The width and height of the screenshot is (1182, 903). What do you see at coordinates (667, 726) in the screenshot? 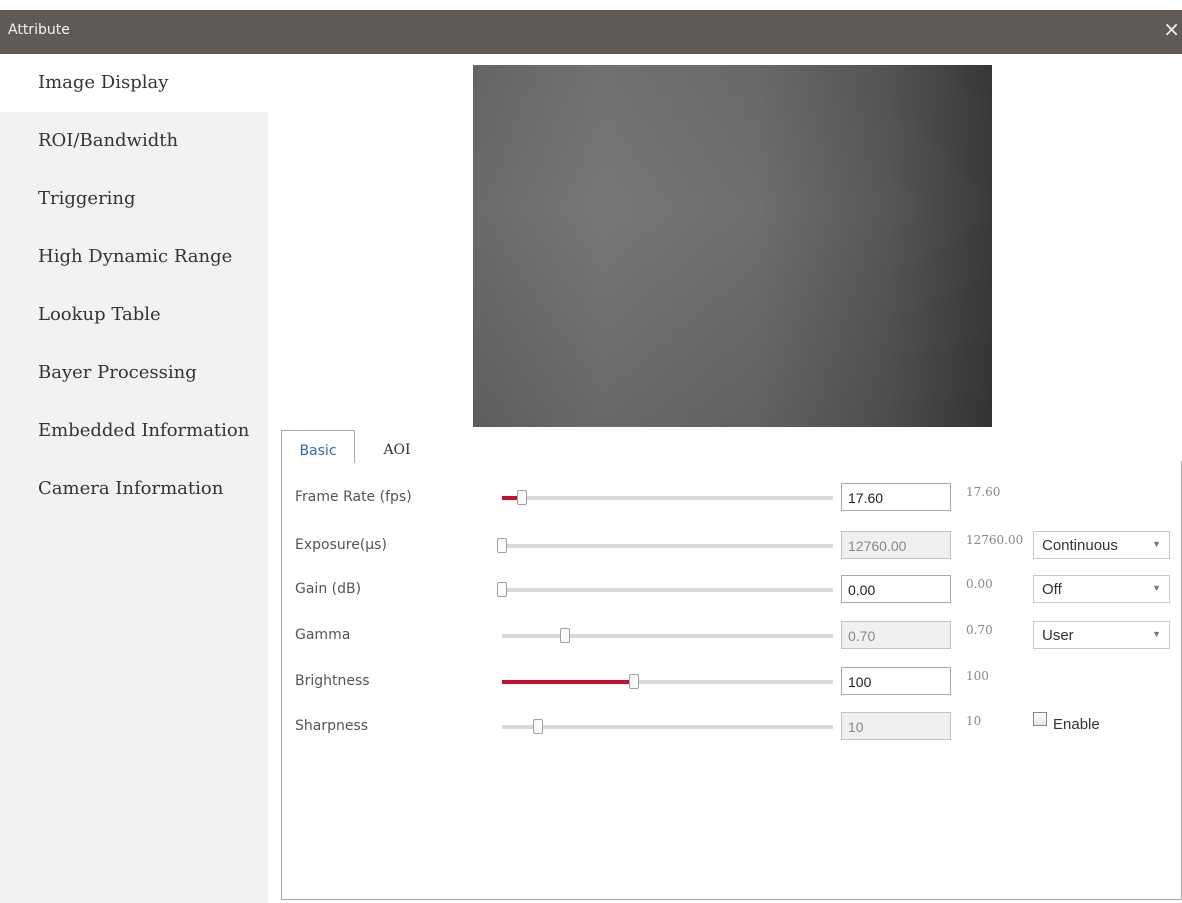
I see `sharpness-slider` at bounding box center [667, 726].